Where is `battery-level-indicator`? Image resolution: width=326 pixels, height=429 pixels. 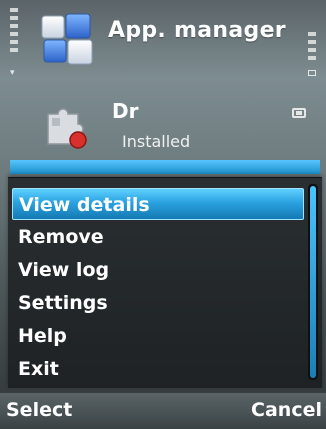 battery-level-indicator is located at coordinates (312, 51).